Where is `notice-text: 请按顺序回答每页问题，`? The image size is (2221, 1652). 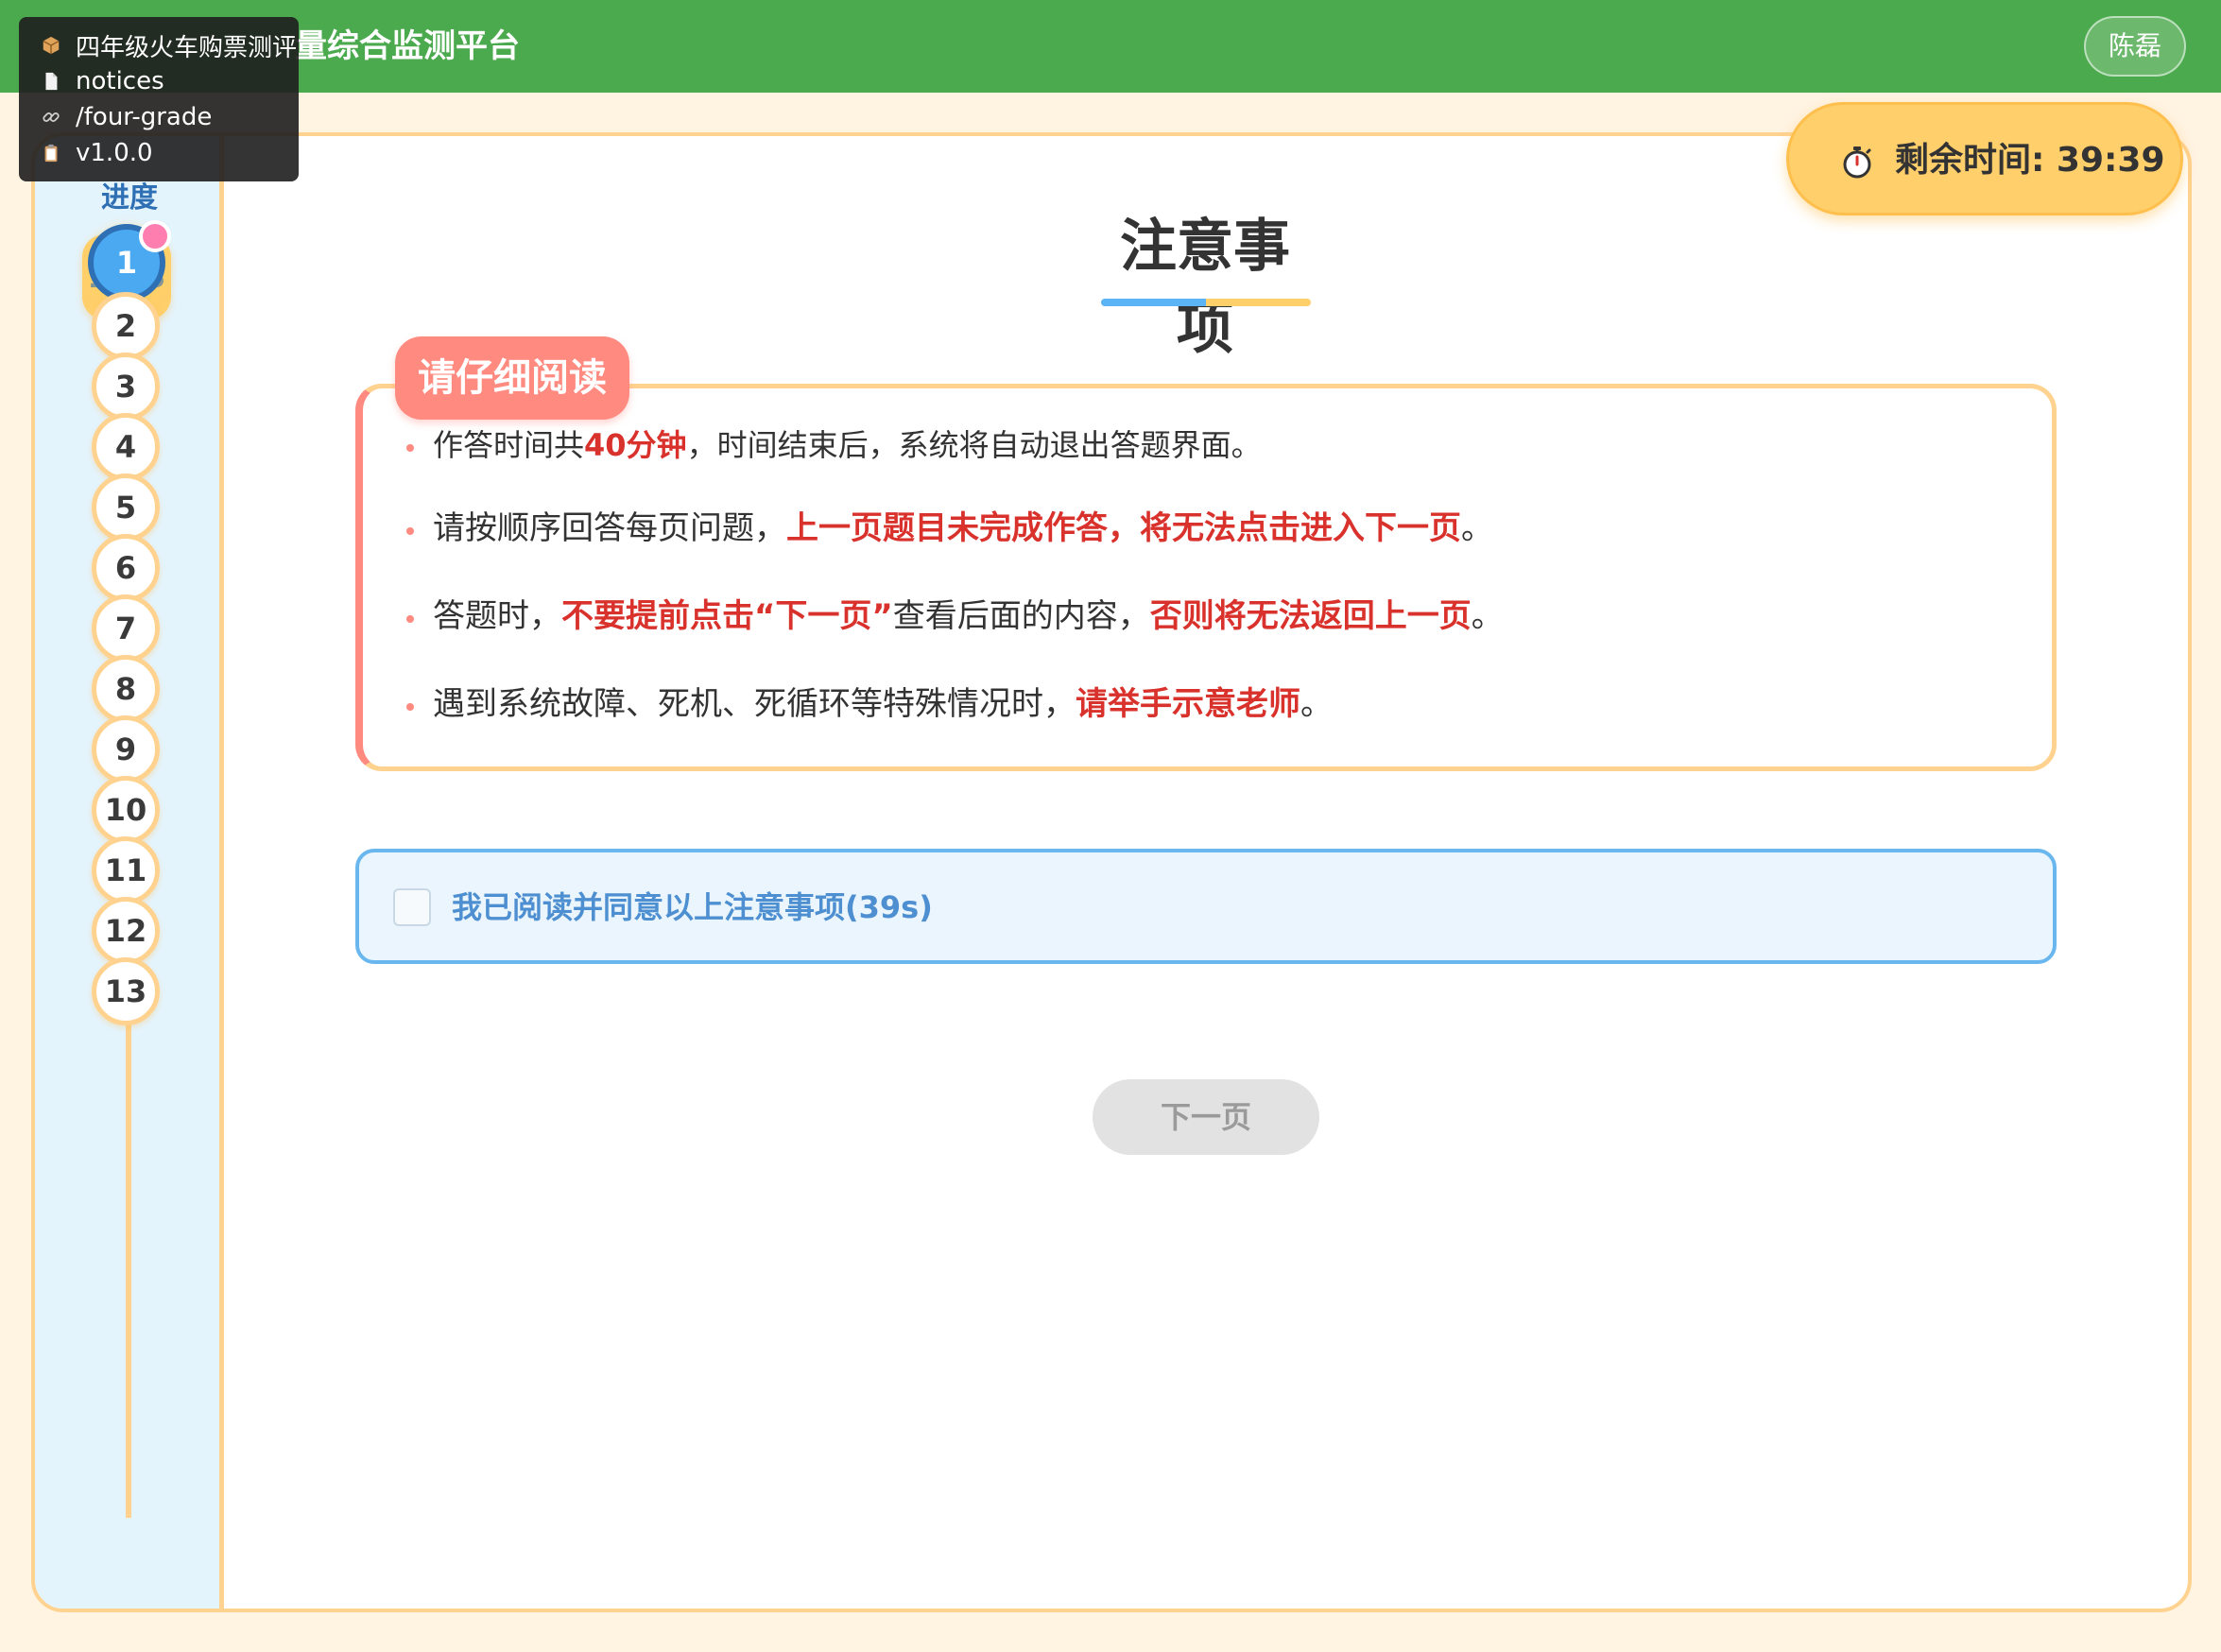
notice-text: 请按顺序回答每页问题， is located at coordinates (610, 528).